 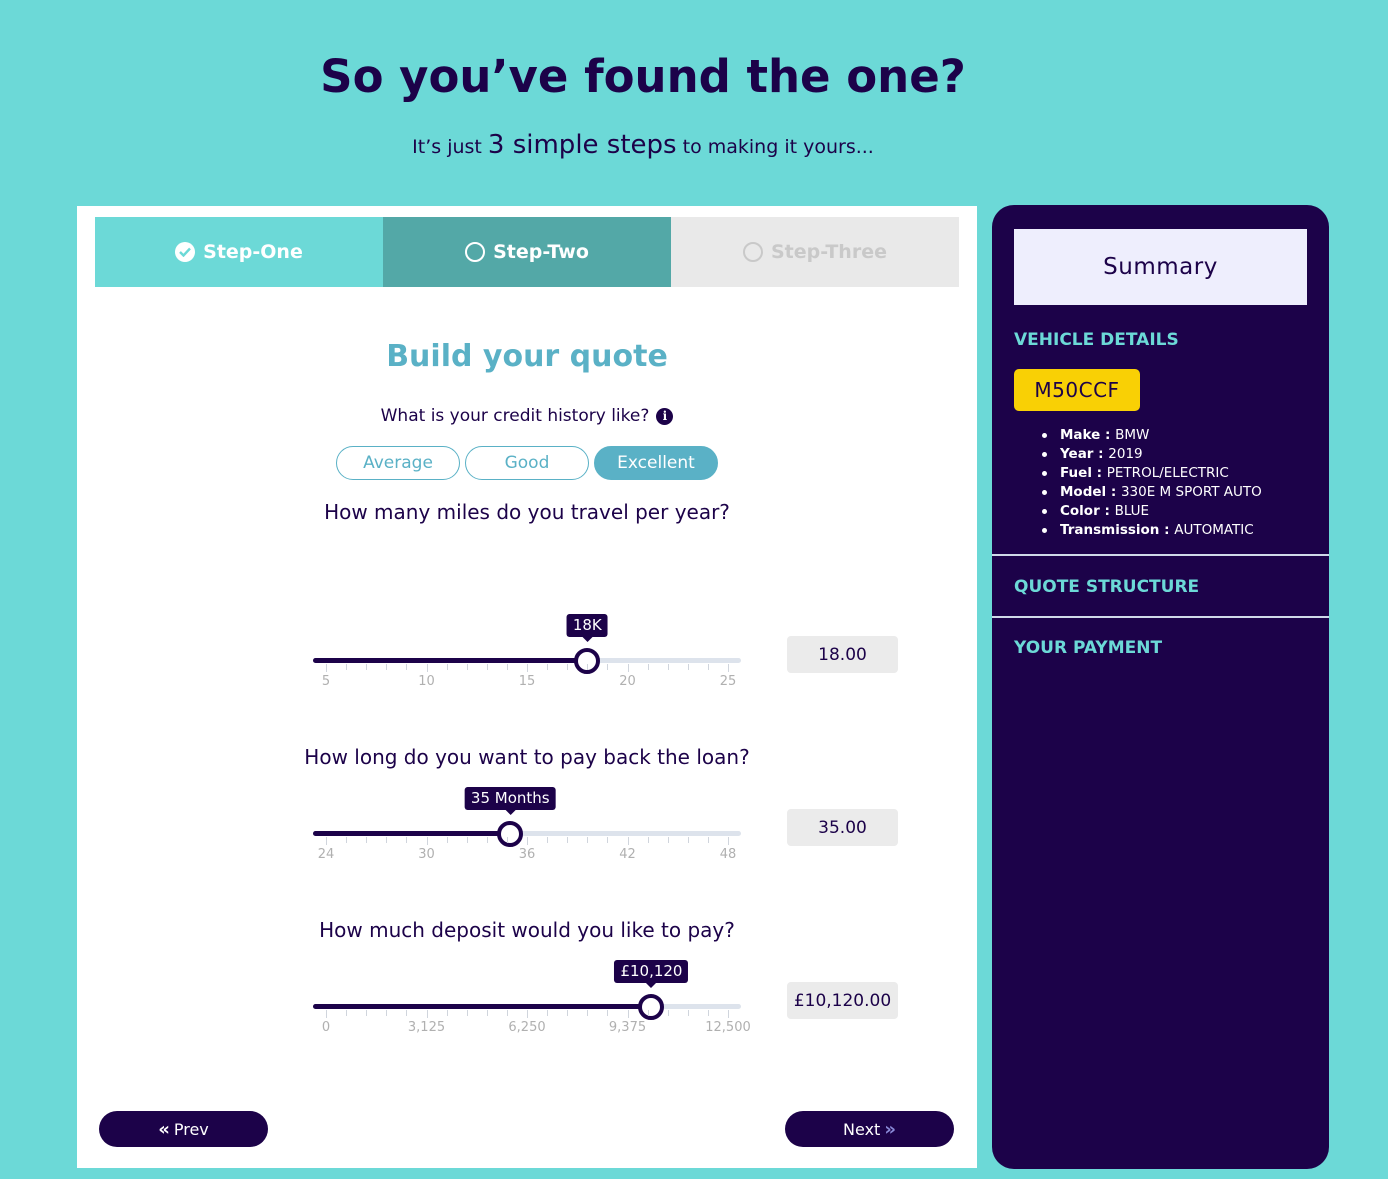 I want to click on quote-structure-heading: QUOTE STRUCTURE, so click(x=1106, y=587).